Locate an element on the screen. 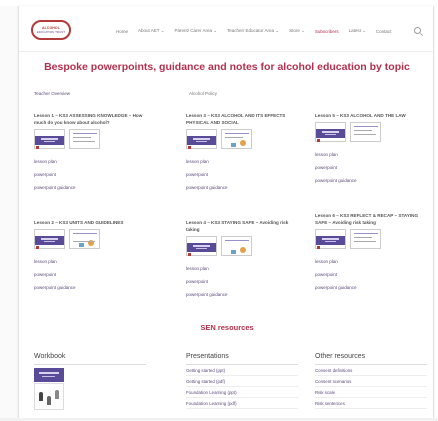 The width and height of the screenshot is (438, 421). workbook-illustration is located at coordinates (49, 396).